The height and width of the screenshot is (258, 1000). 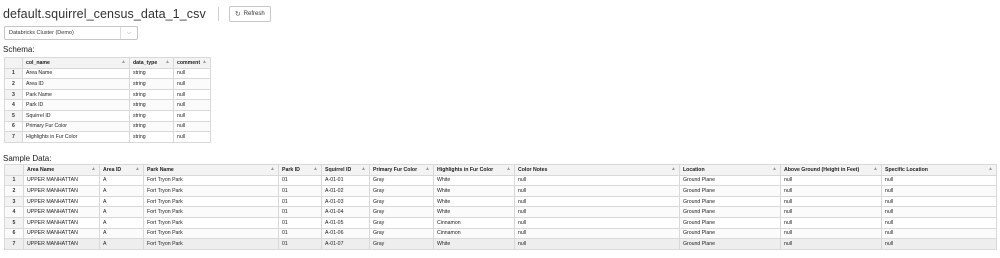 What do you see at coordinates (107, 105) in the screenshot?
I see `table-row: 4 Park ID string null` at bounding box center [107, 105].